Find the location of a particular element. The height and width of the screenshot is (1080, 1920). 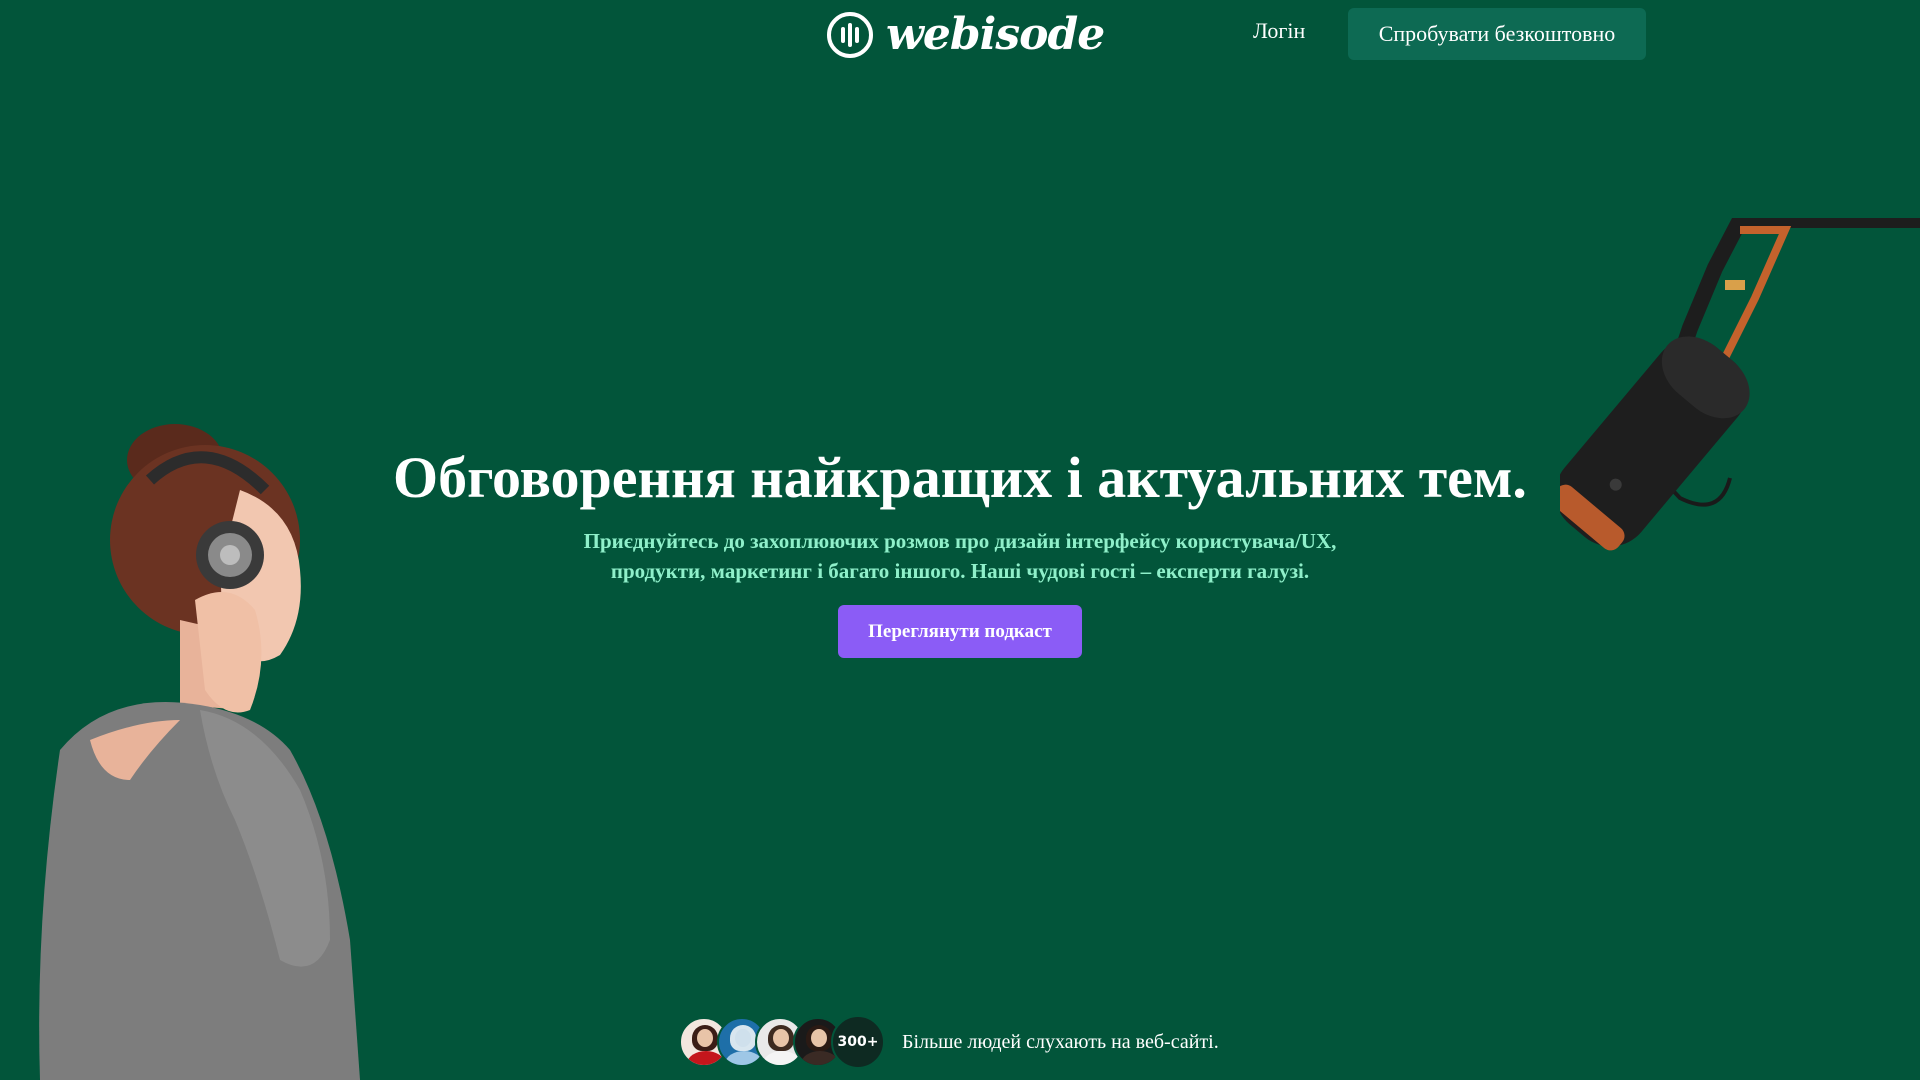

listener-count-badge: 300+ is located at coordinates (858, 1042).